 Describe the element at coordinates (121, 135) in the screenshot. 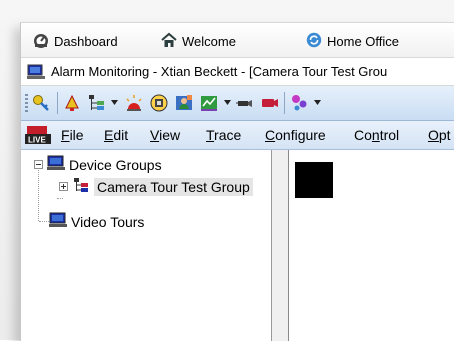

I see `menu-text: dit` at that location.